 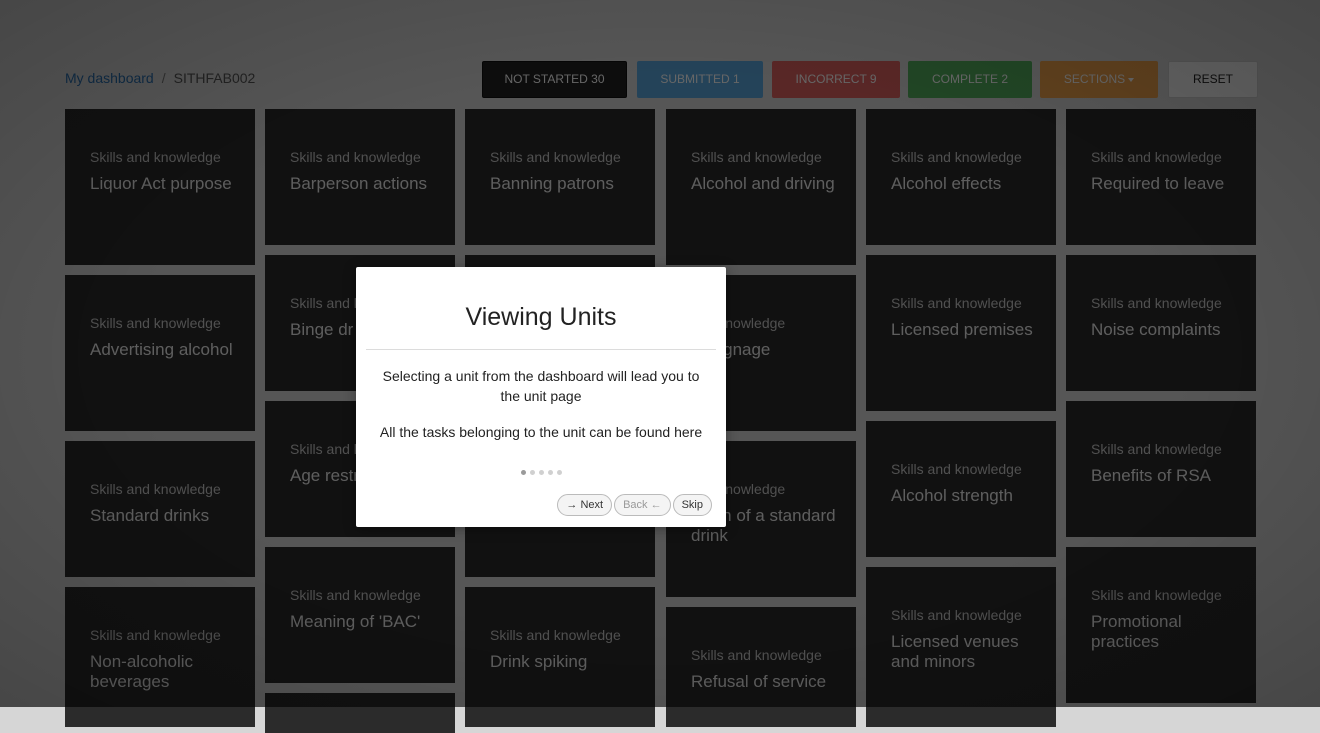 I want to click on incorrect-filter-button: INCORRECT 9, so click(x=836, y=79).